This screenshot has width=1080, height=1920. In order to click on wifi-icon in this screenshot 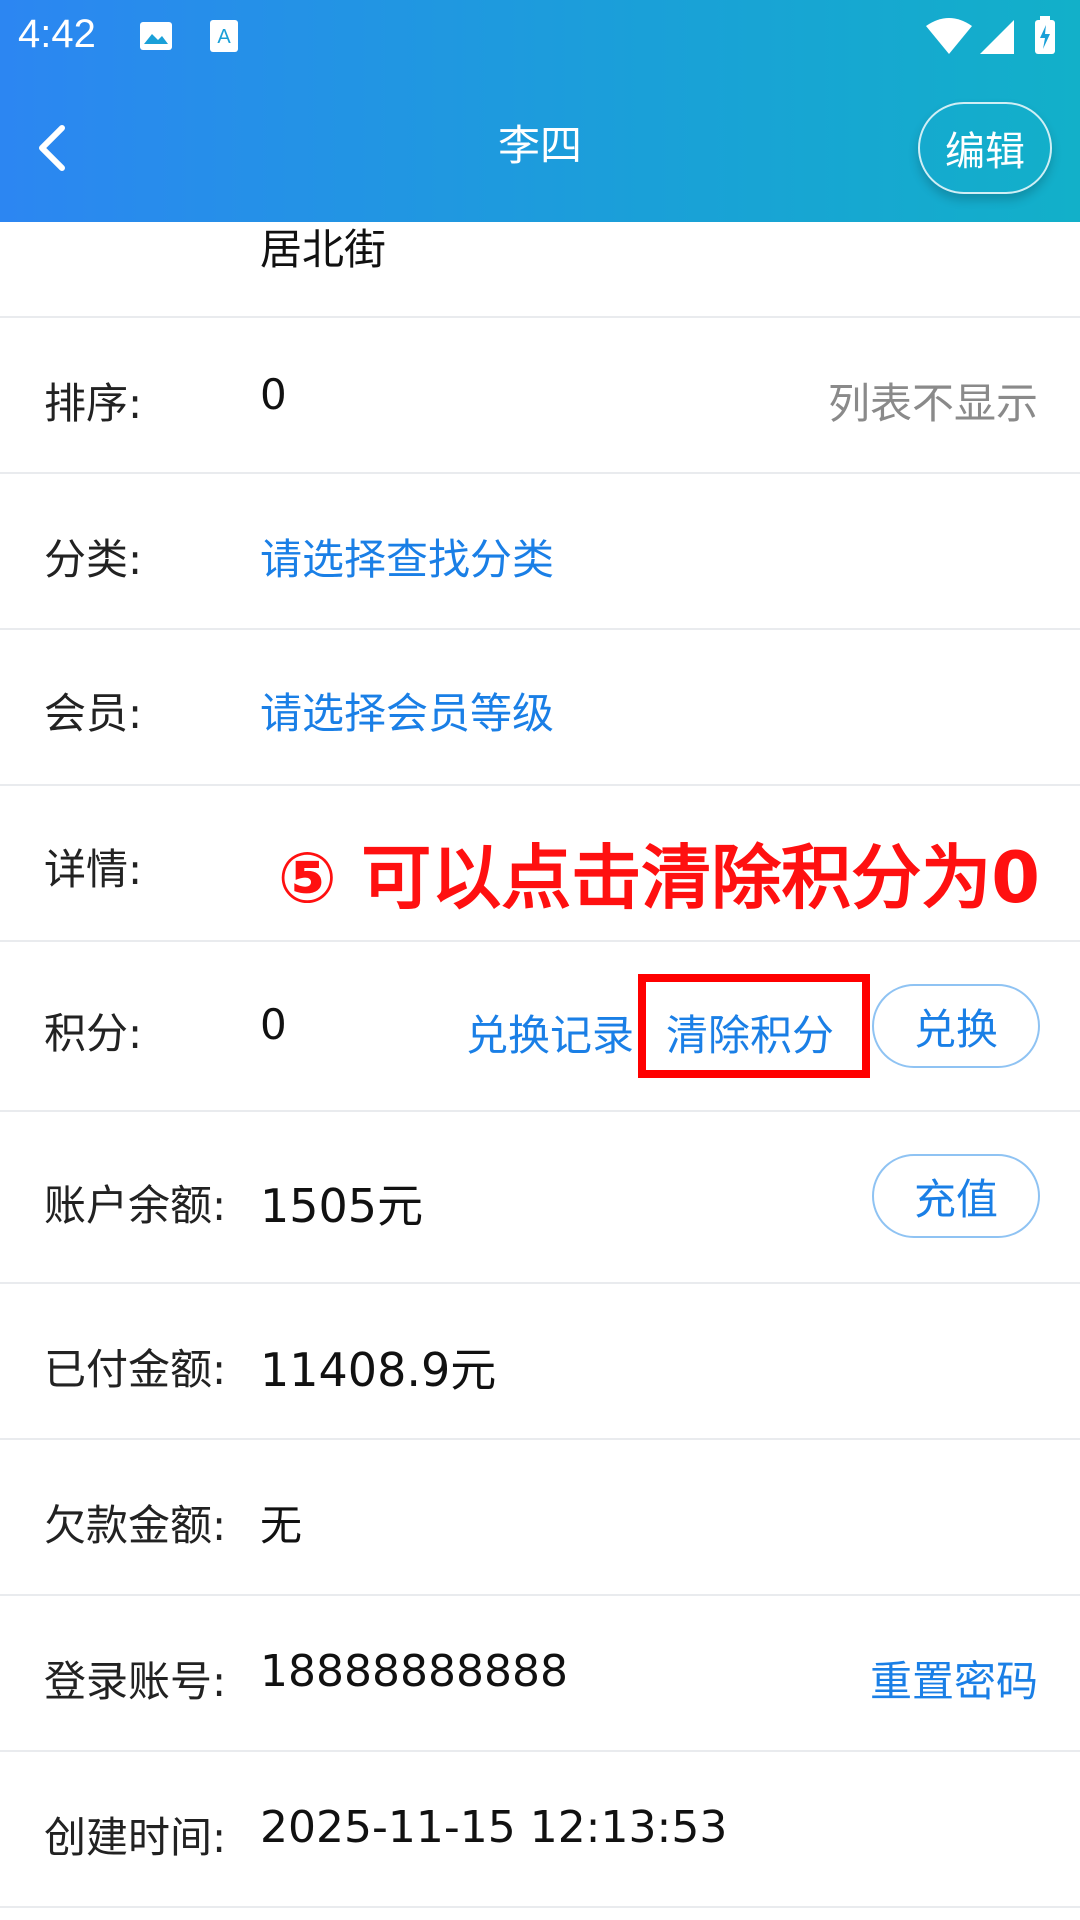, I will do `click(949, 36)`.